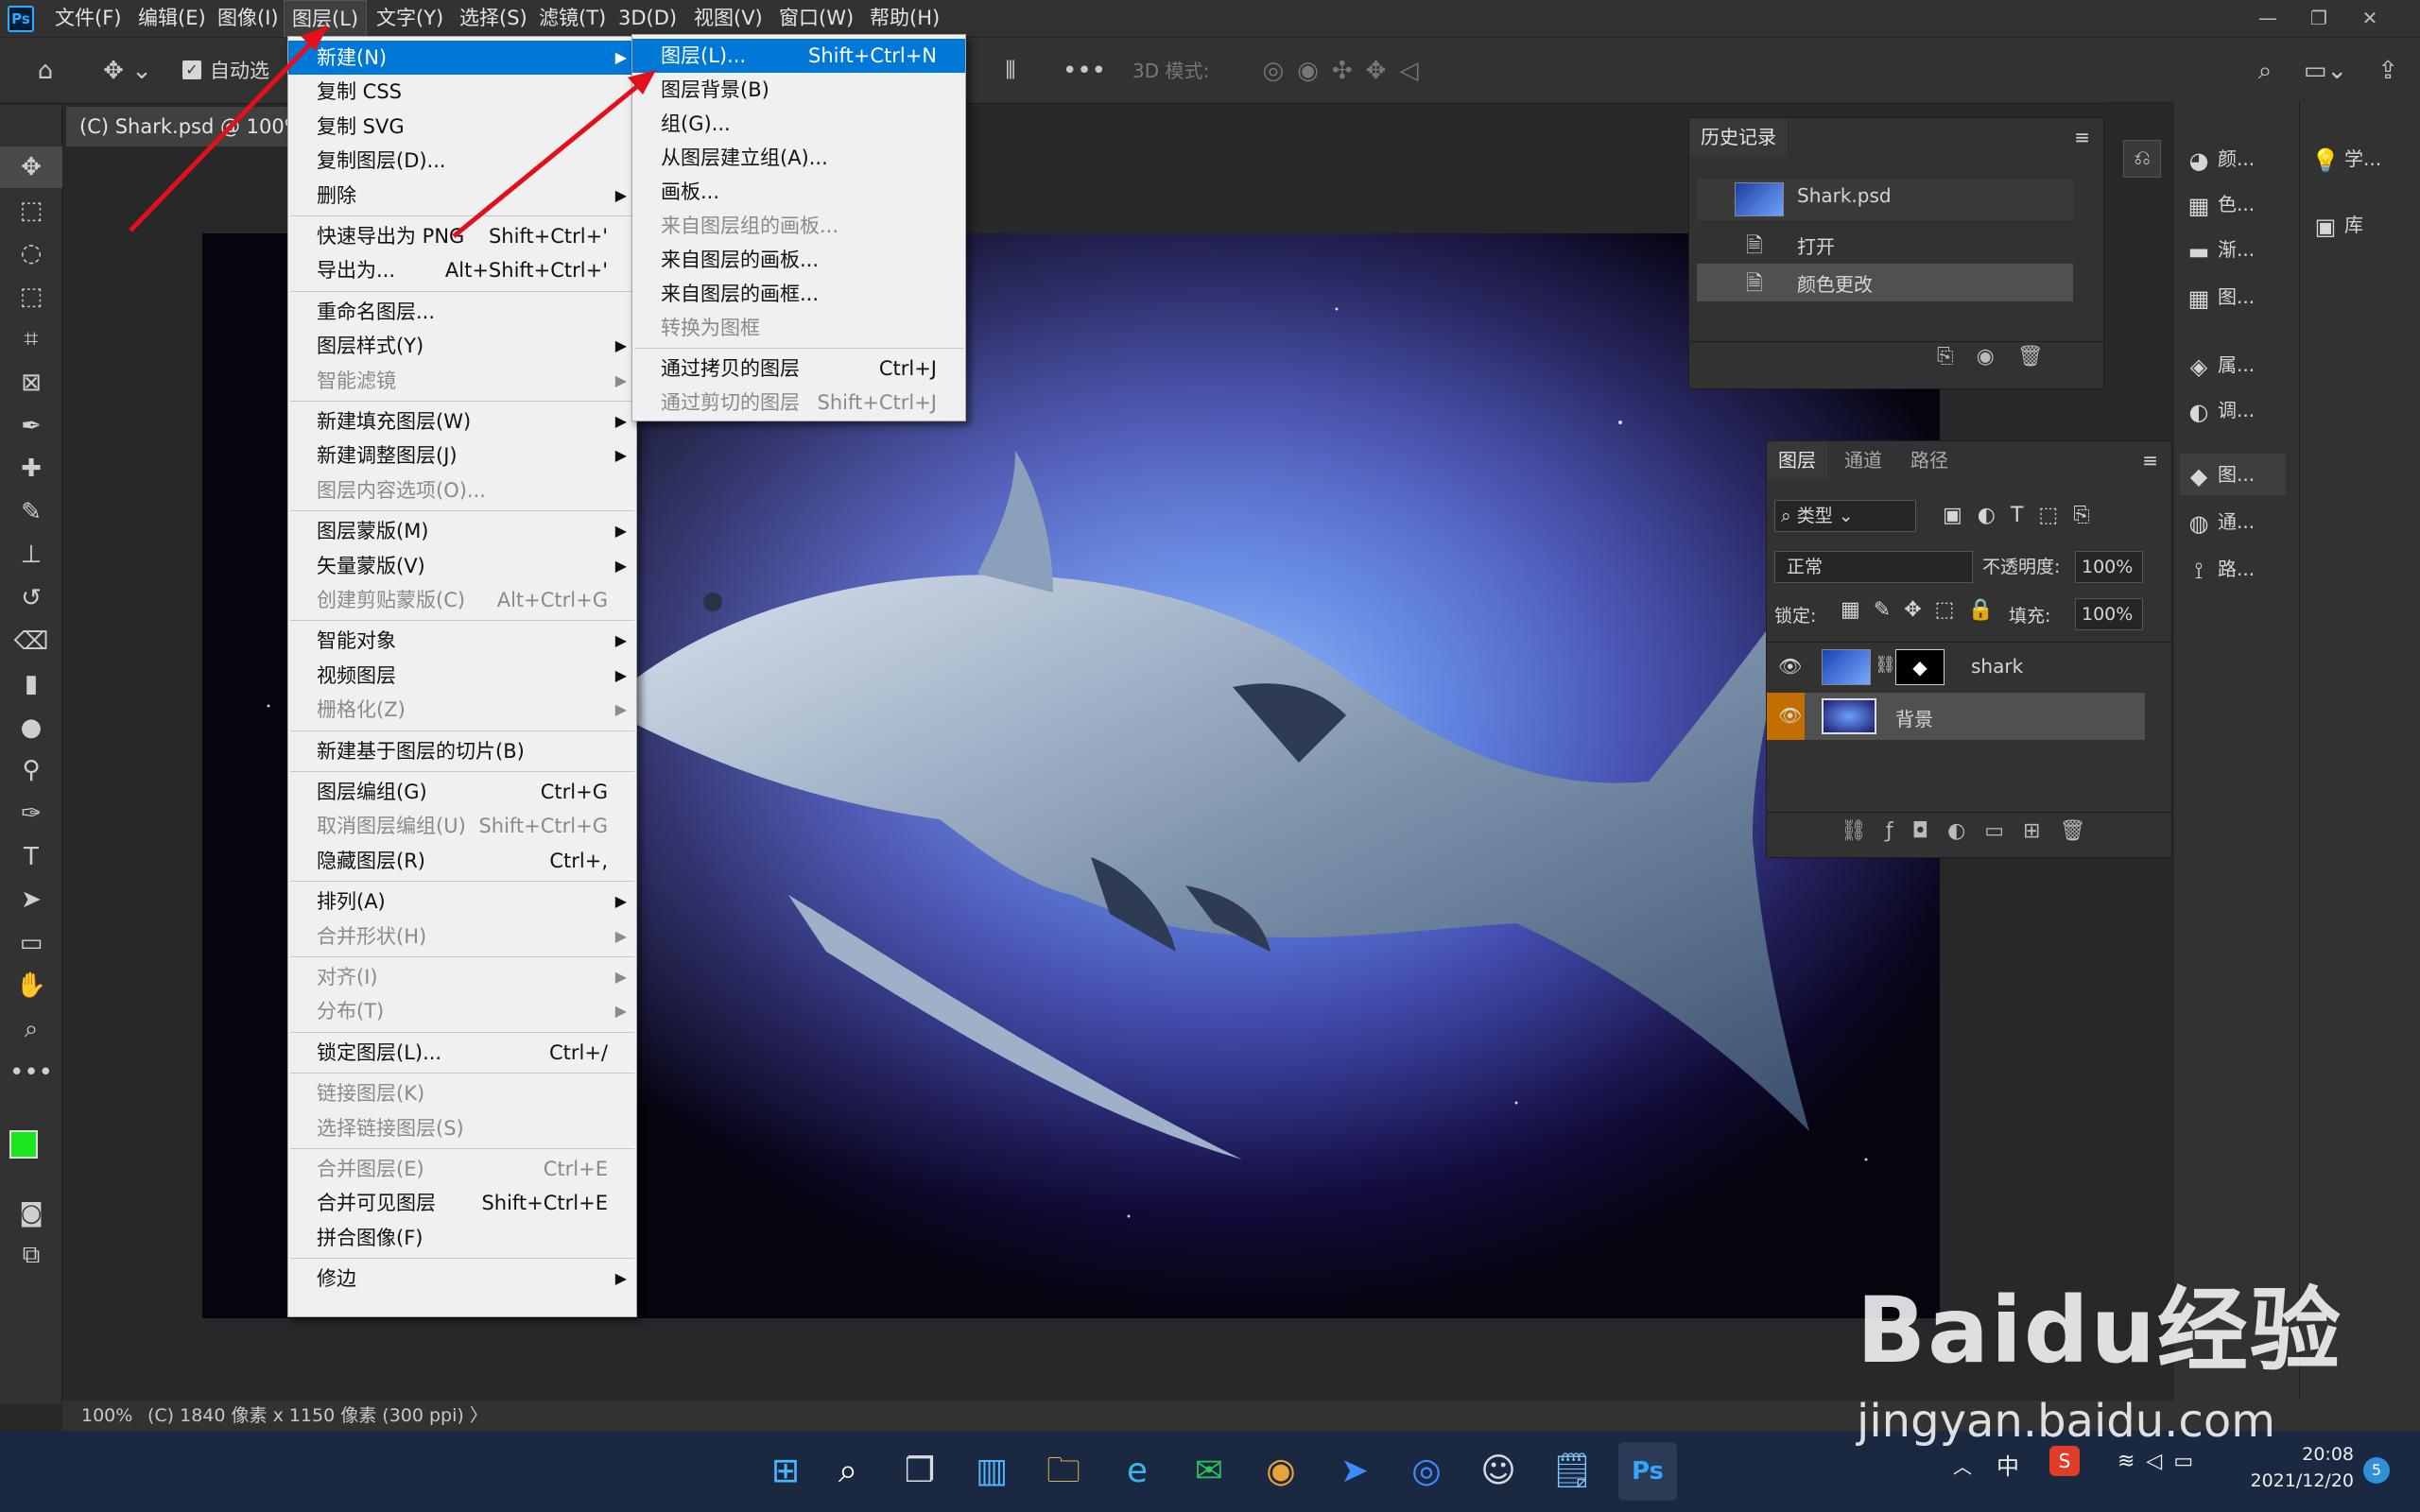  What do you see at coordinates (991, 1471) in the screenshot?
I see `widgets-icon: ▥` at bounding box center [991, 1471].